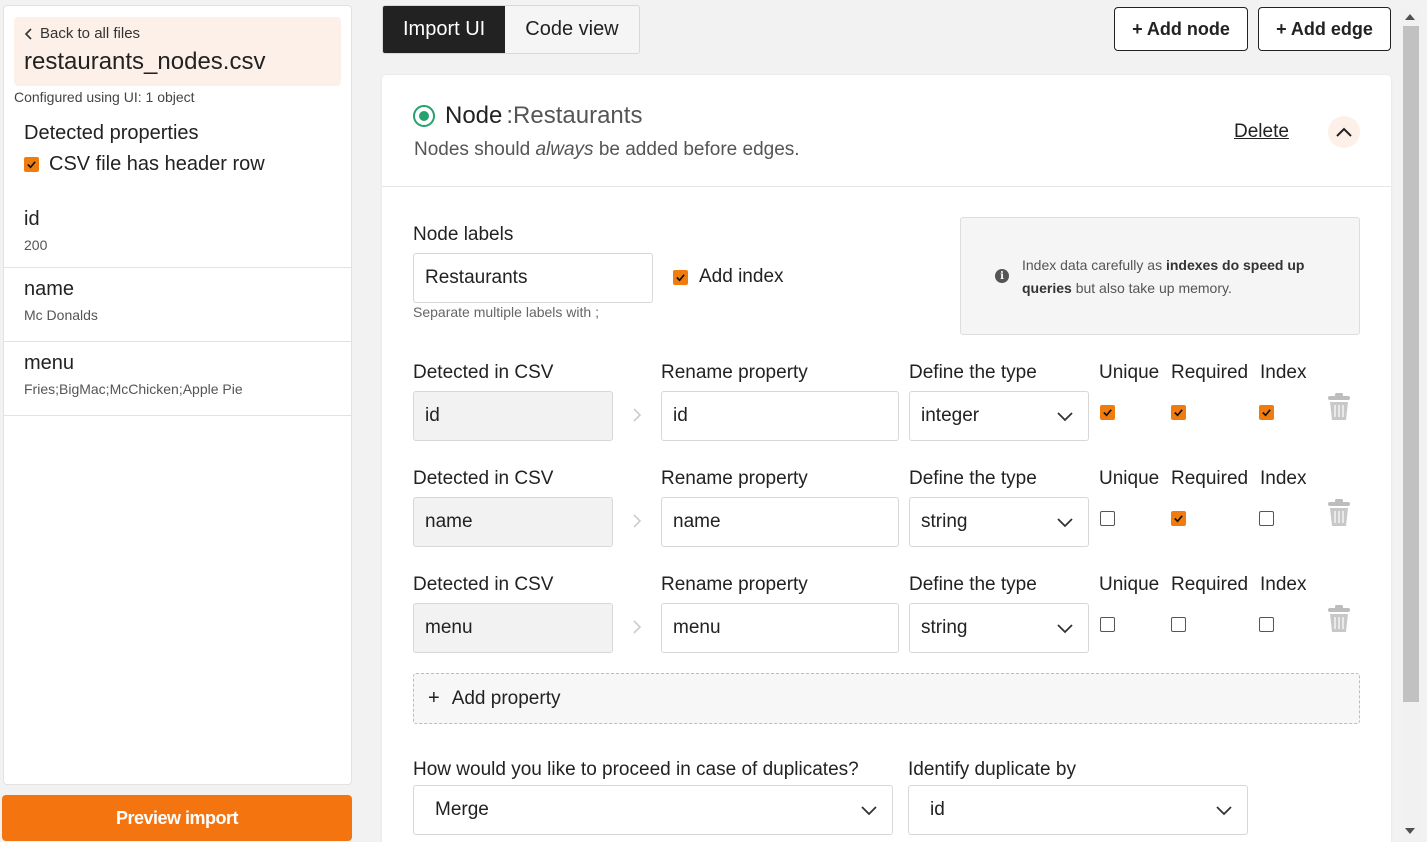 Image resolution: width=1427 pixels, height=842 pixels. I want to click on rename-property-input: name, so click(780, 522).